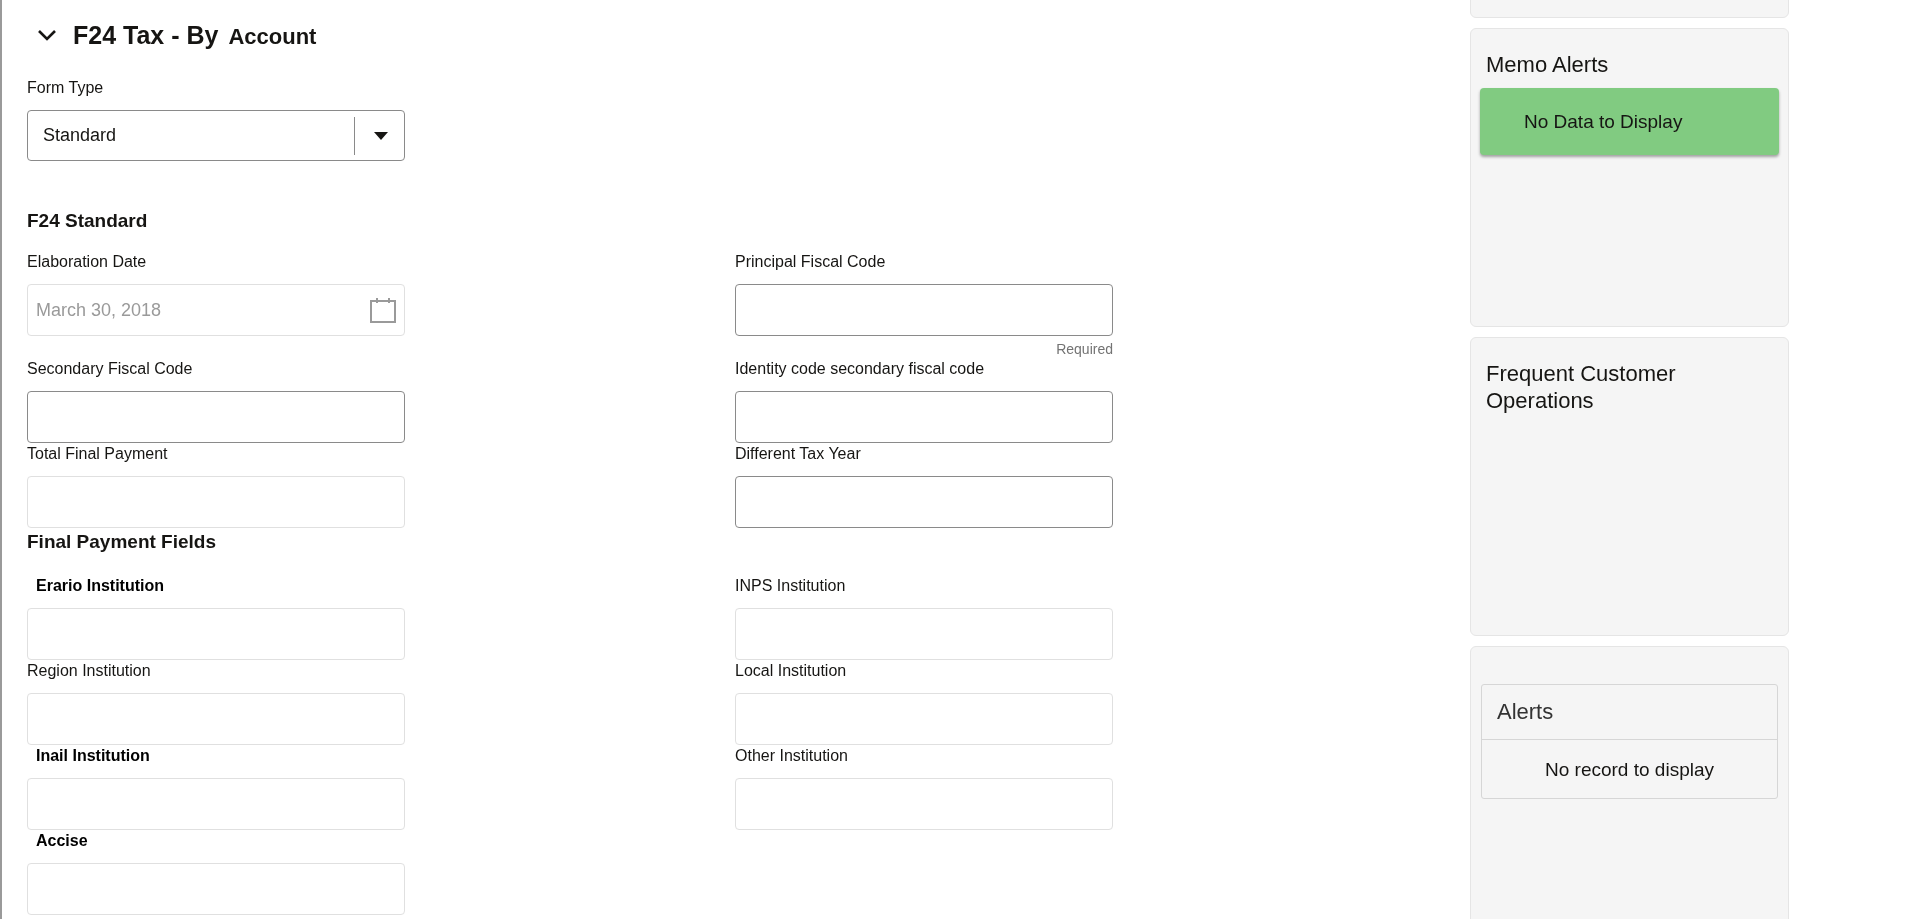 This screenshot has width=1920, height=919. What do you see at coordinates (272, 37) in the screenshot?
I see `section-title-suffix: Account` at bounding box center [272, 37].